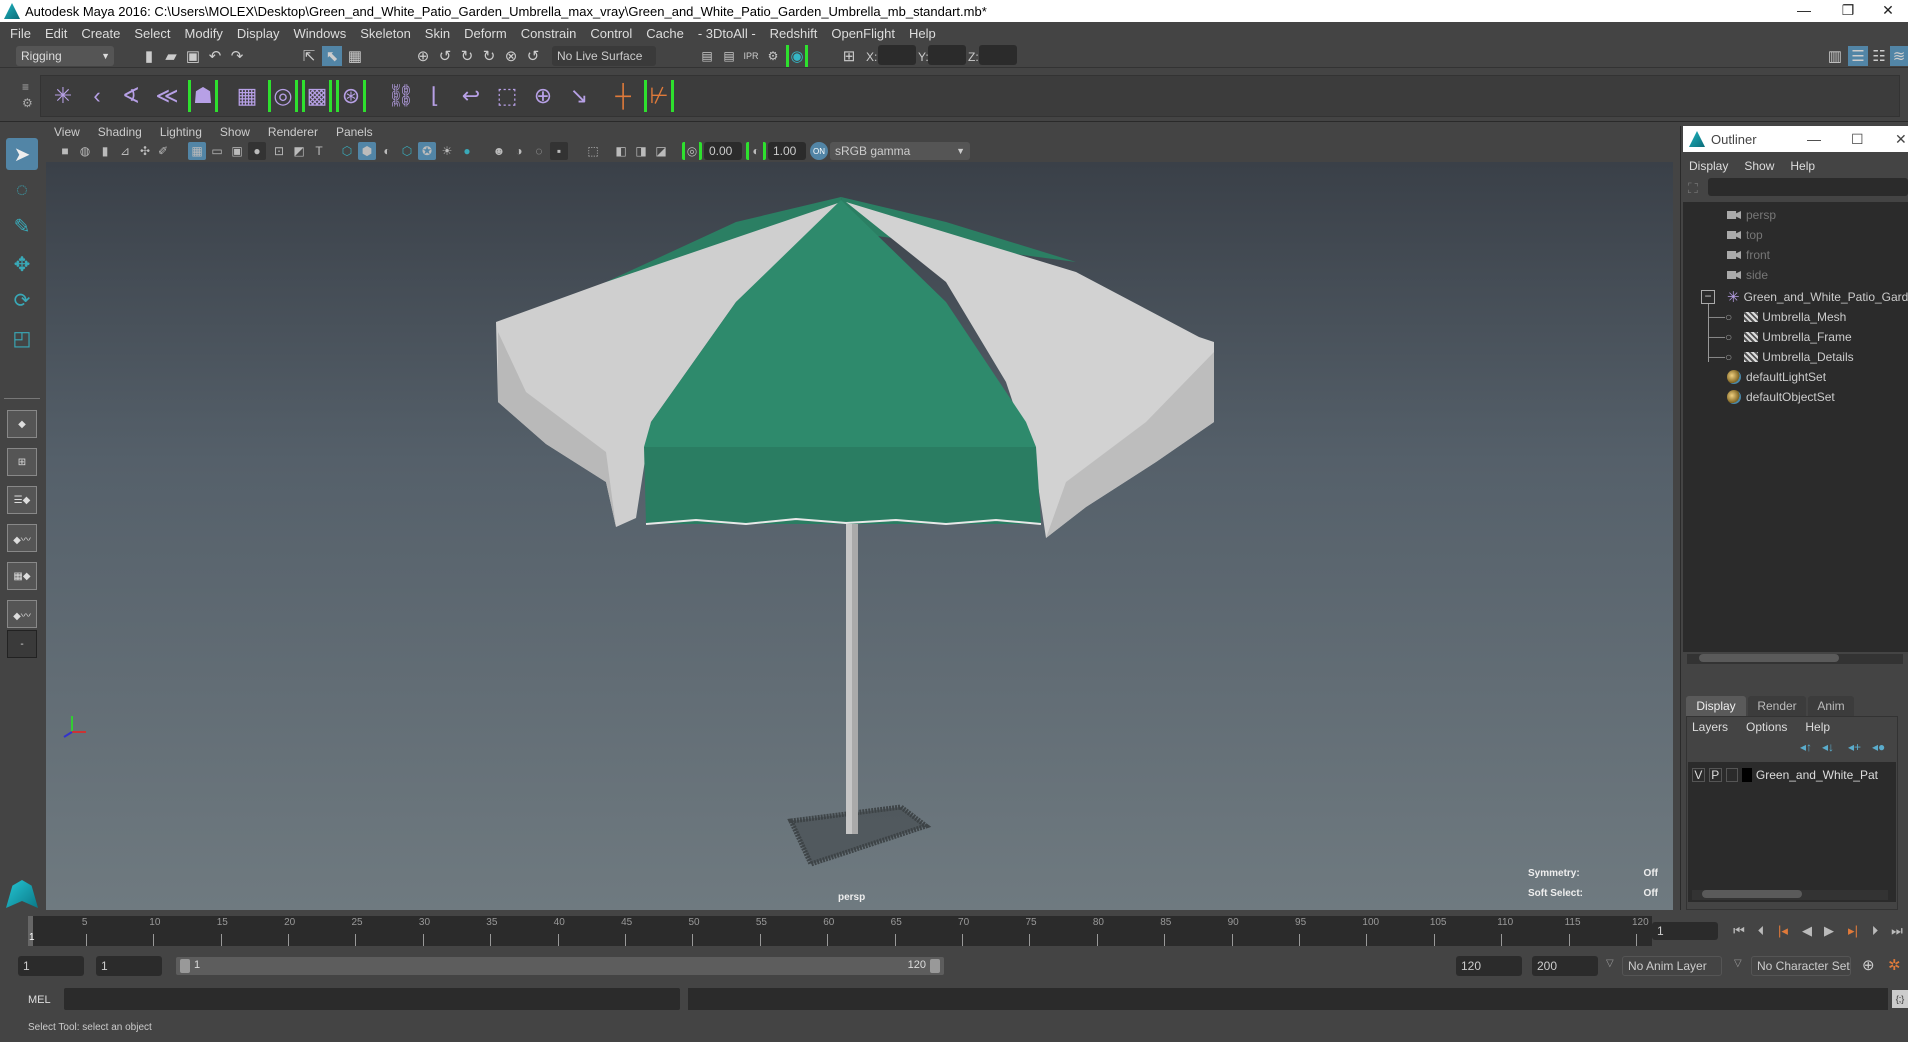 Image resolution: width=1908 pixels, height=1042 pixels. Describe the element at coordinates (1854, 747) in the screenshot. I see `new-layer-icon: ◂+` at that location.